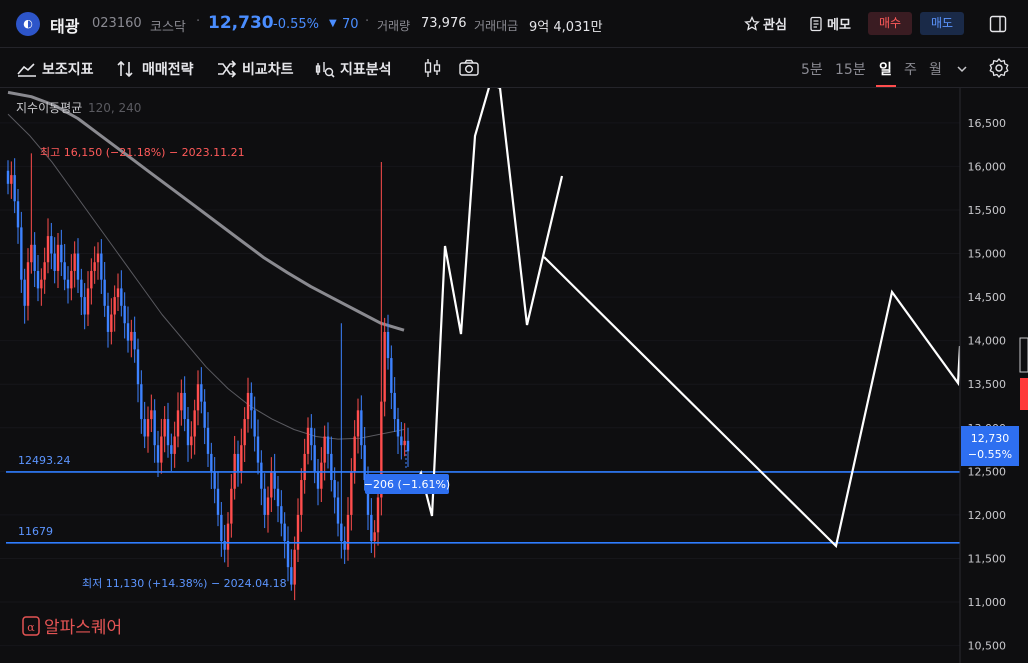 This screenshot has height=663, width=1028. What do you see at coordinates (812, 69) in the screenshot?
I see `timeframe-5min: 5분` at bounding box center [812, 69].